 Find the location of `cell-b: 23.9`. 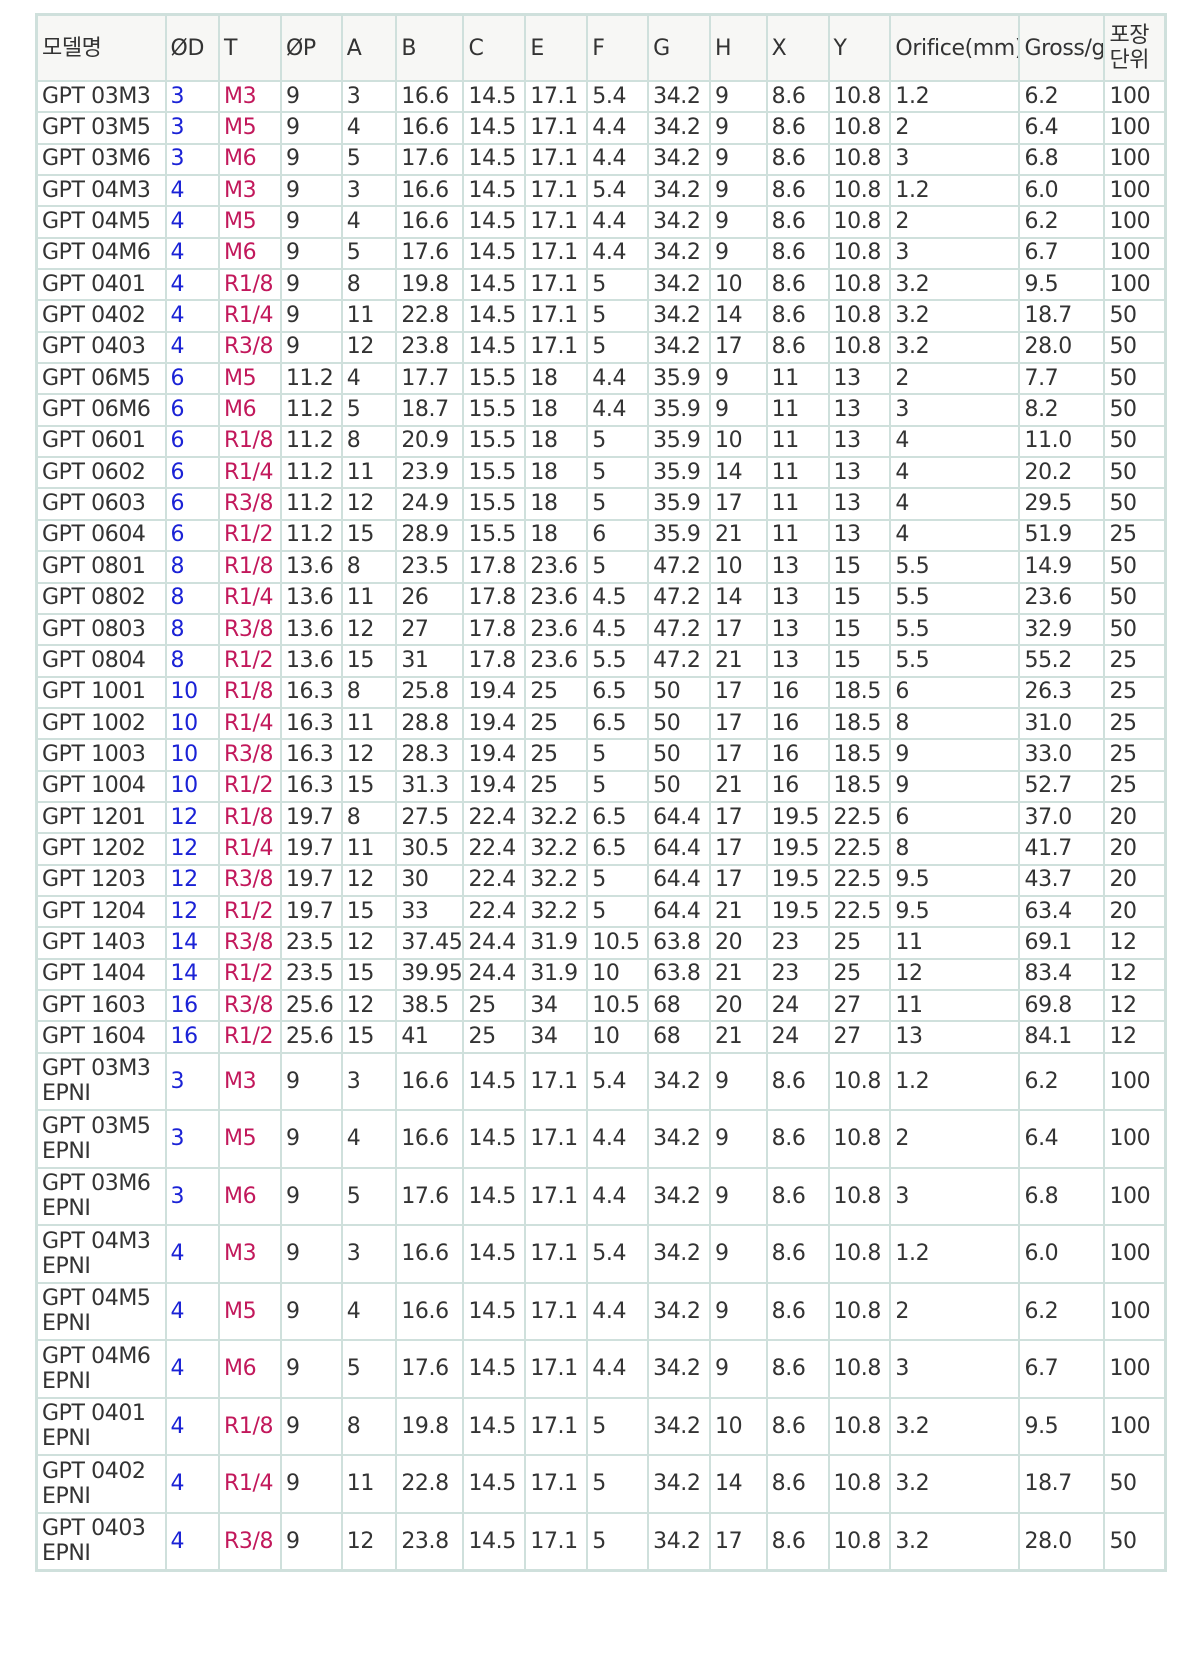

cell-b: 23.9 is located at coordinates (430, 473).